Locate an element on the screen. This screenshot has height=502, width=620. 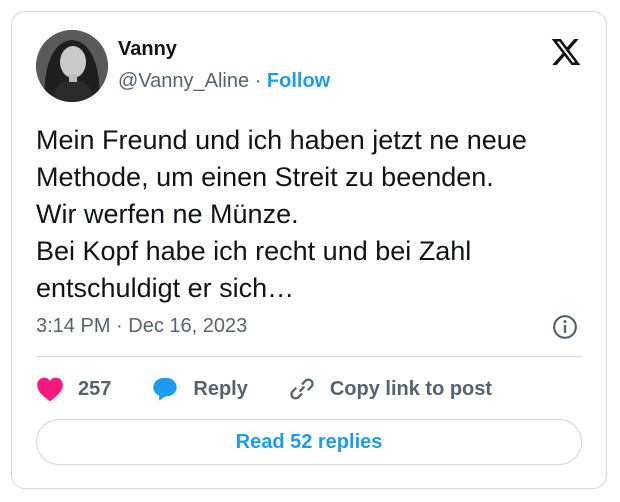
follow-button: Follow is located at coordinates (298, 81).